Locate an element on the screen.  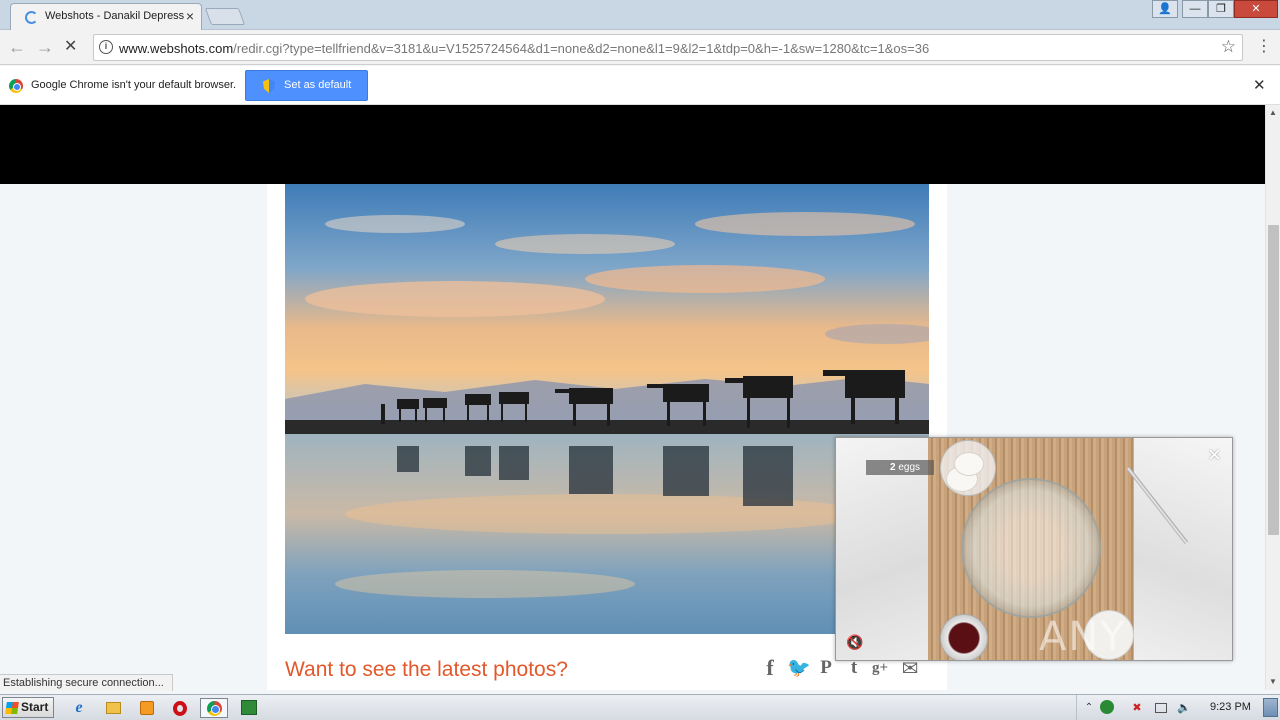
clock: 9:23 PM is located at coordinates (1230, 707).